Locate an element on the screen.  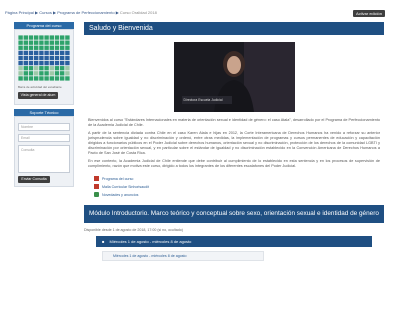
overview-button: Vista general de alum is located at coordinates (38, 95).